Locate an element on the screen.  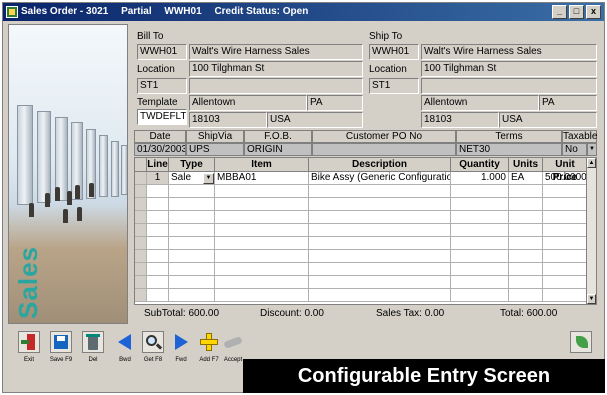
delete-button: Del is located at coordinates (93, 347).